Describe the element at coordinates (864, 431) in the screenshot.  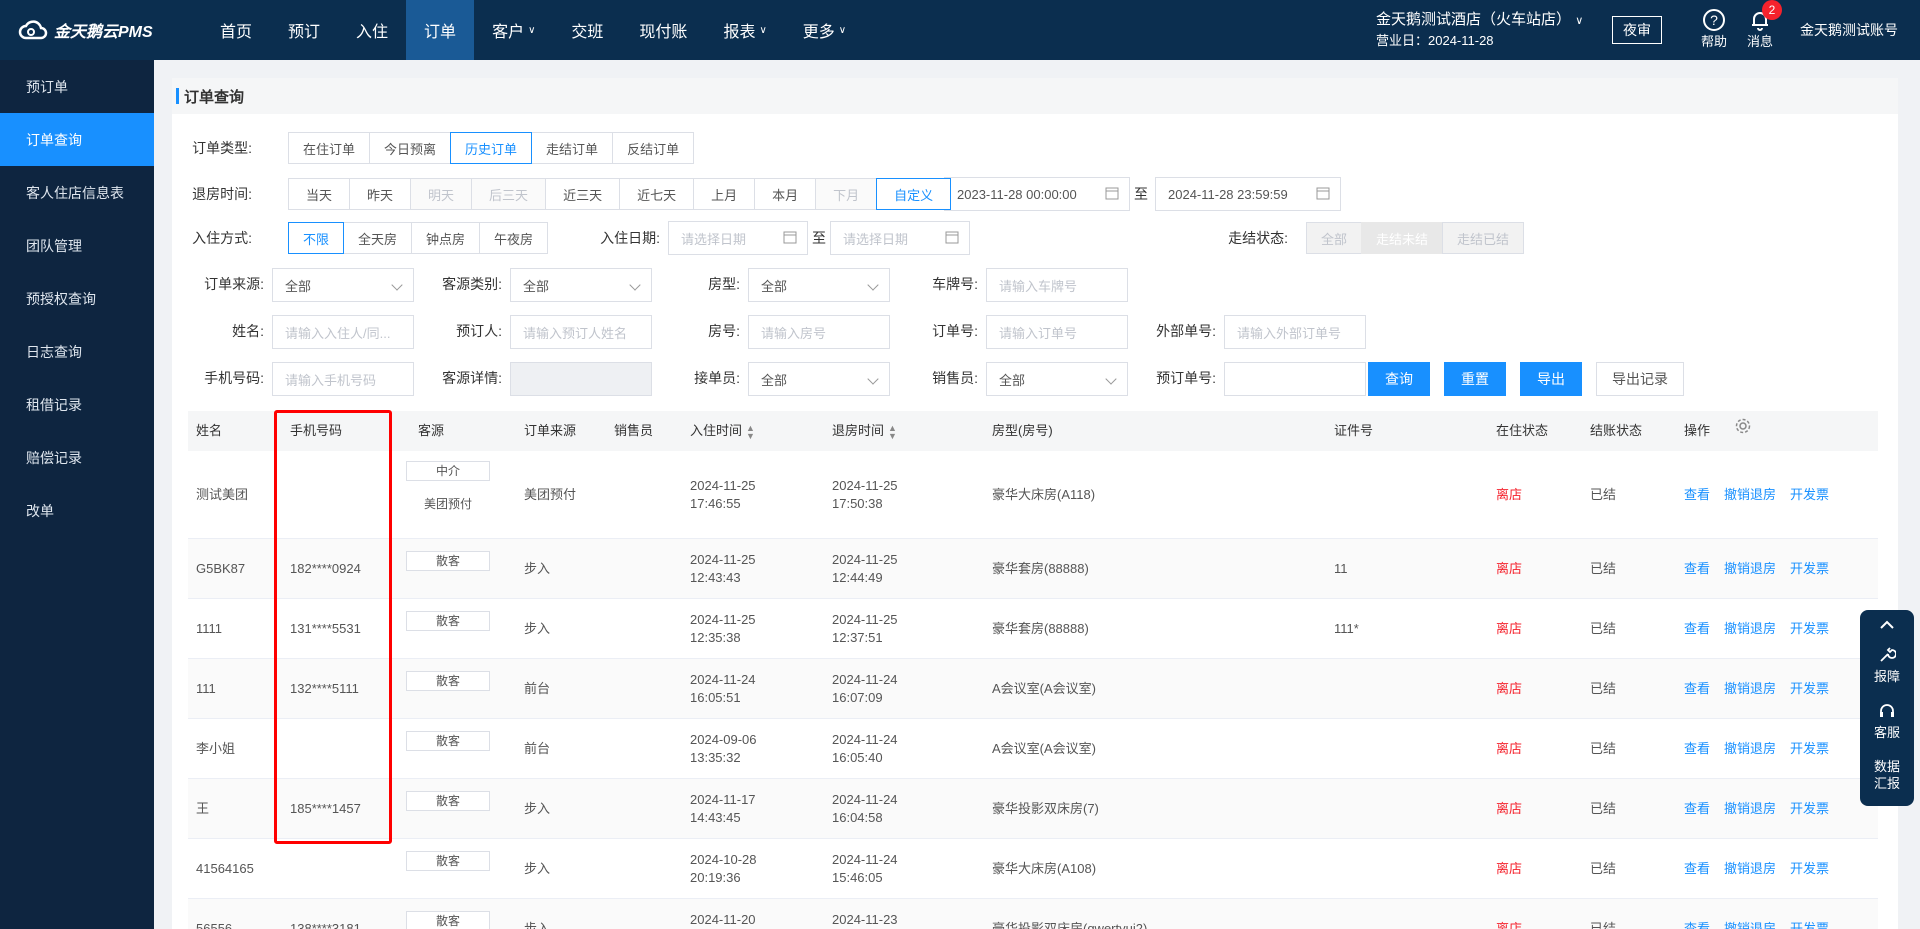
I see `column-header-6: 退房时间 ▲ ▼` at that location.